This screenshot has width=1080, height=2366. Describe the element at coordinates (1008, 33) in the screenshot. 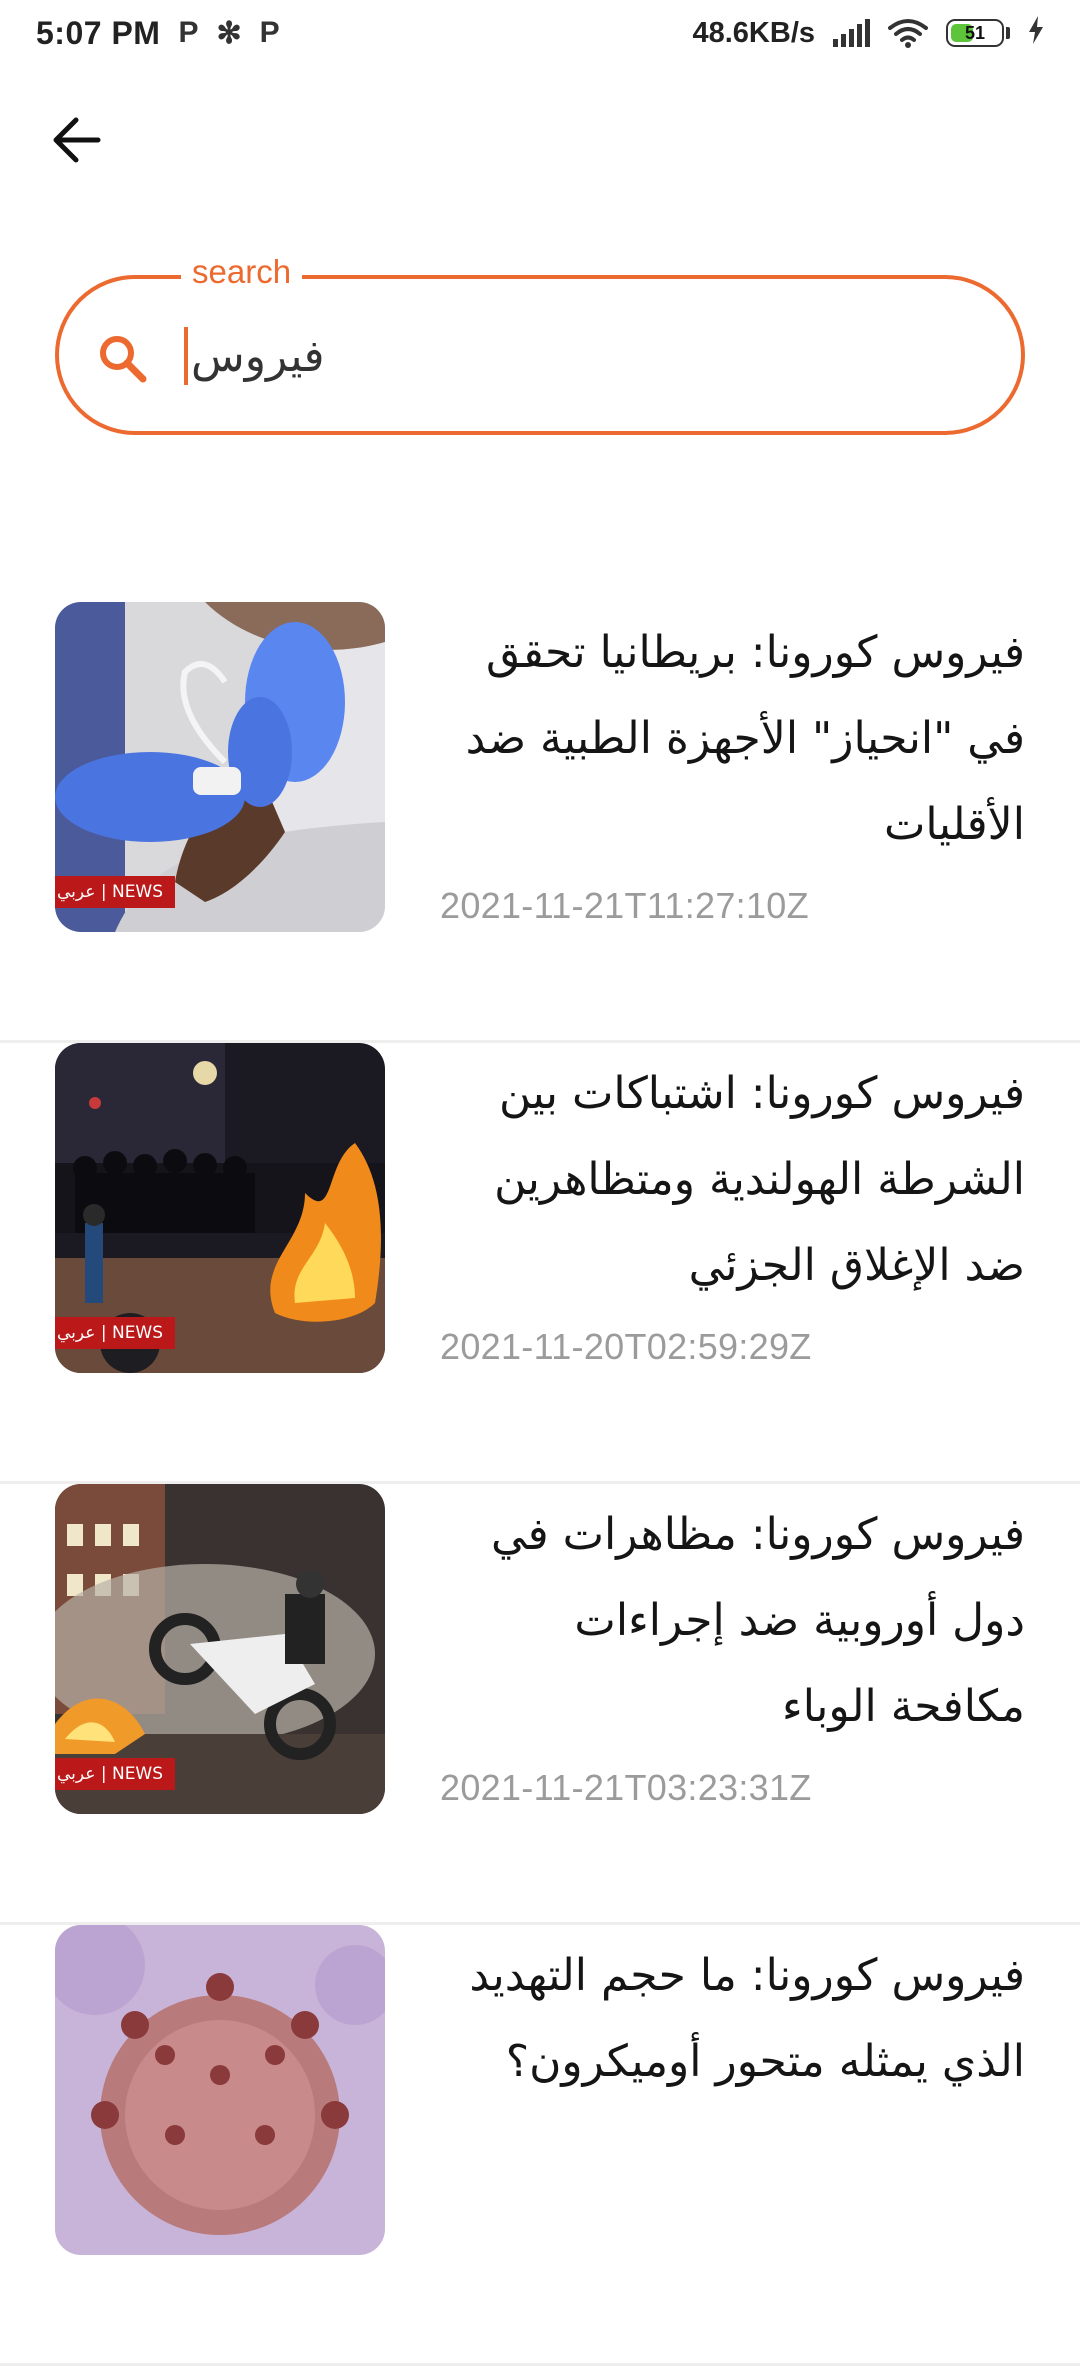

I see `battery-tip` at that location.